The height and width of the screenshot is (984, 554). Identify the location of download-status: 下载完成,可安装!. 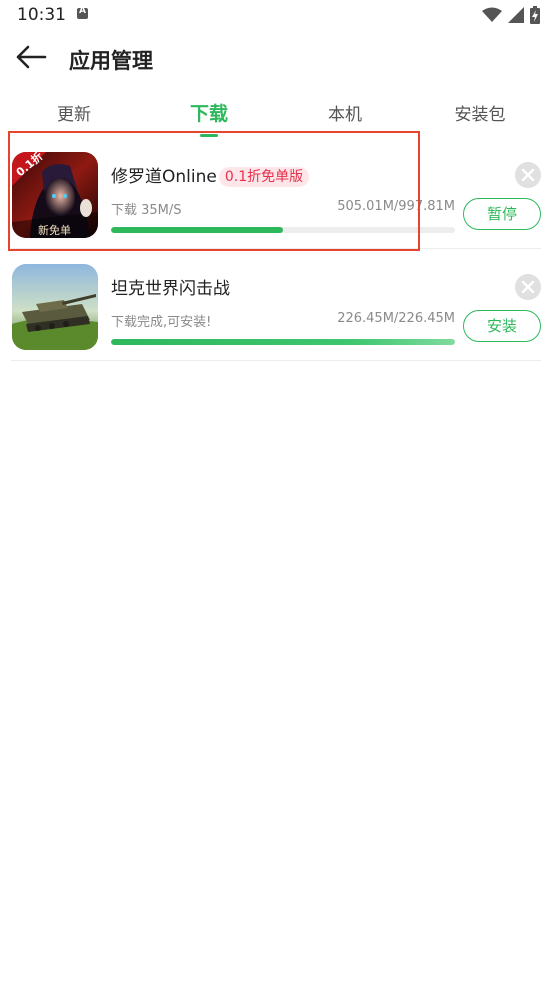
(161, 322).